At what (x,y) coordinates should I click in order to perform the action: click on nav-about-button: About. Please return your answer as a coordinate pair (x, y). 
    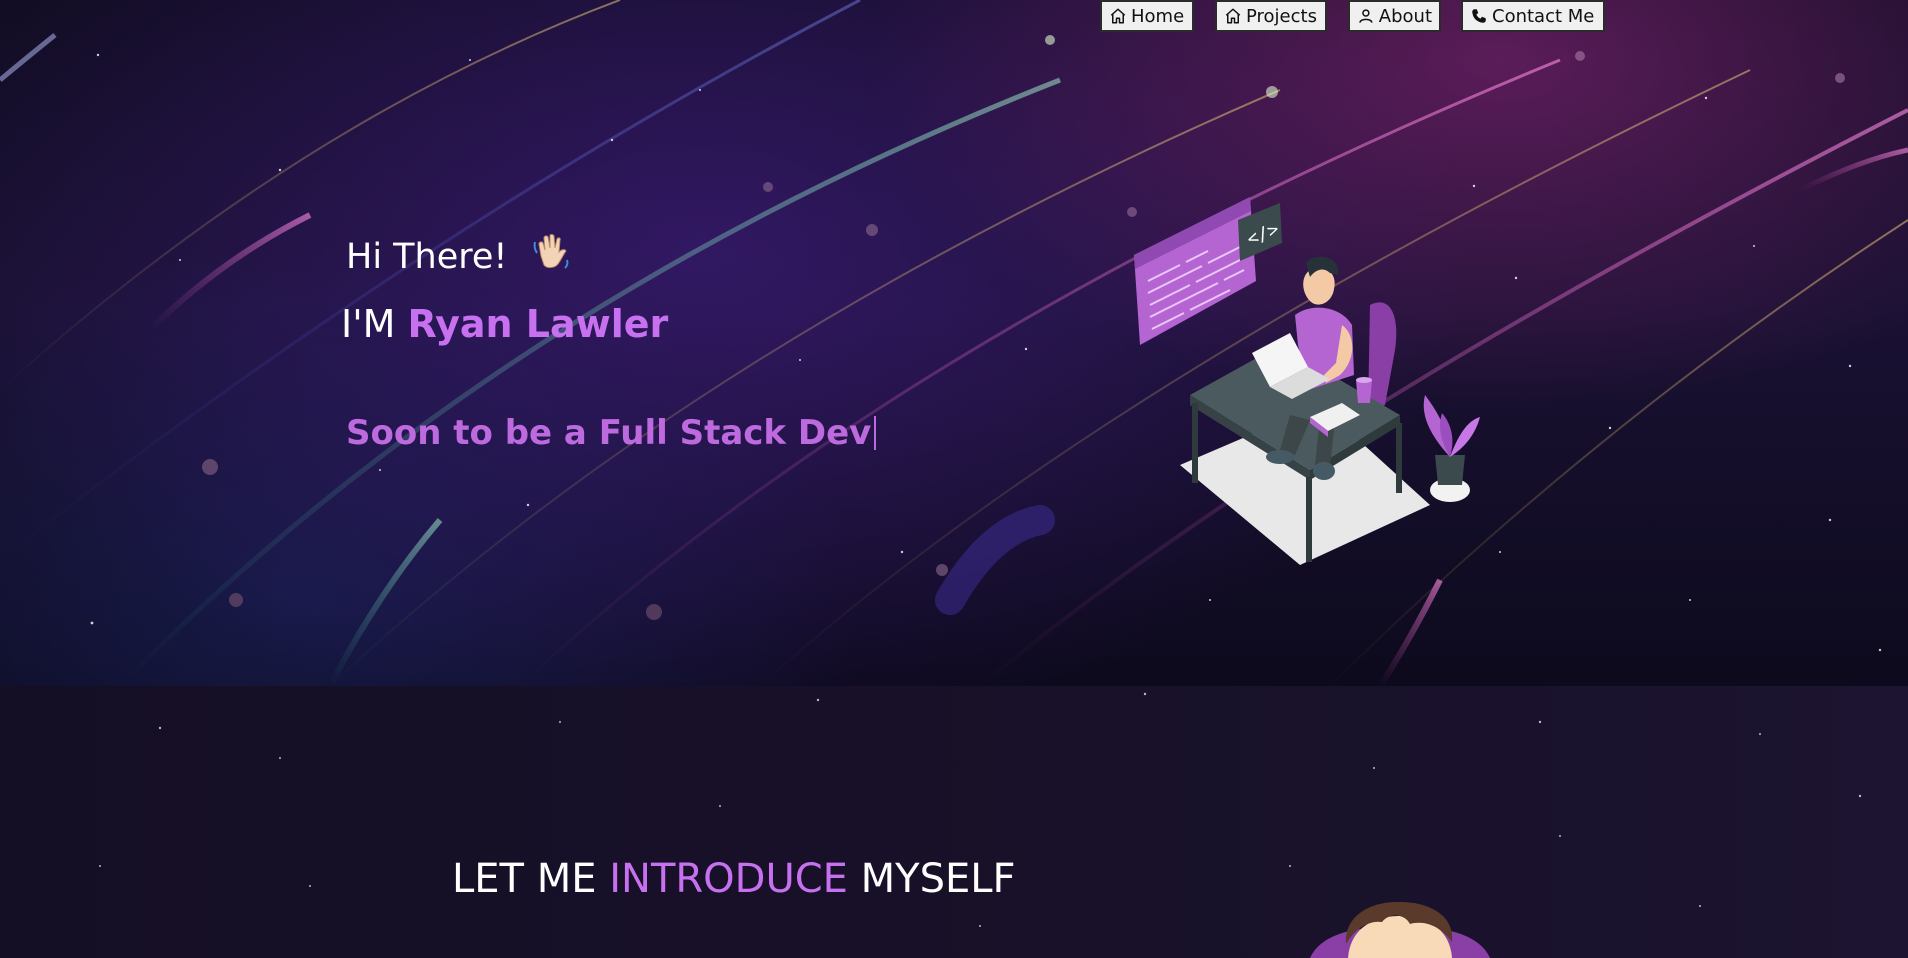
    Looking at the image, I should click on (1394, 16).